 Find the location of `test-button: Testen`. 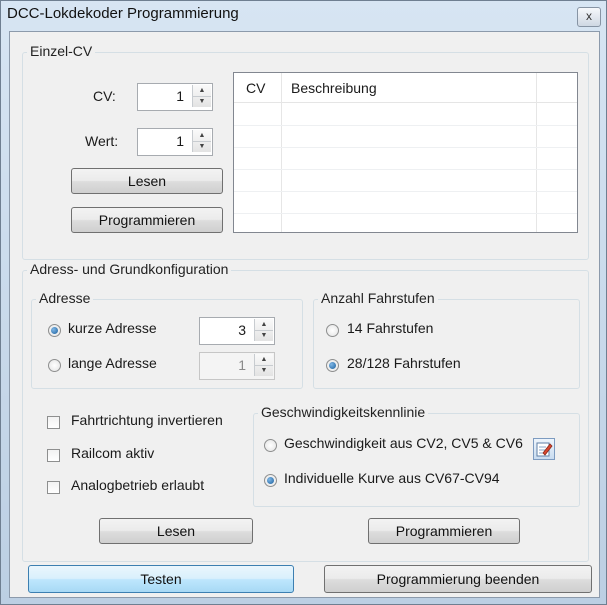

test-button: Testen is located at coordinates (161, 579).